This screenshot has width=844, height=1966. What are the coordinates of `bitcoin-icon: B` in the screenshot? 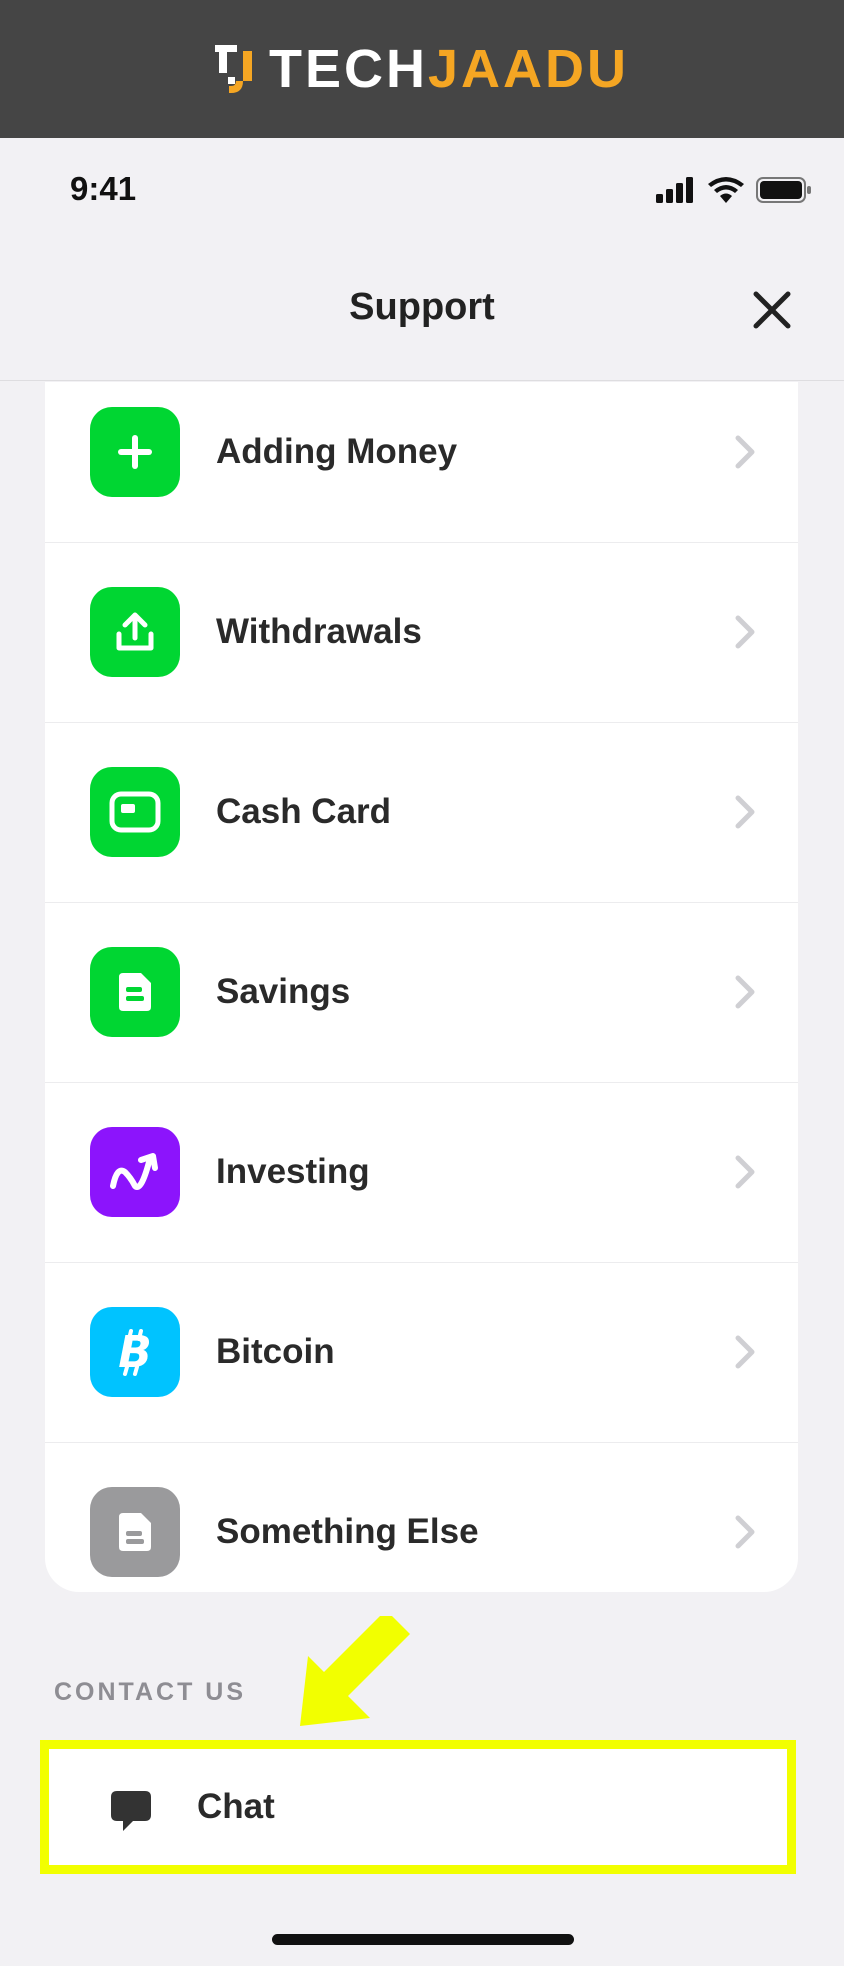 It's located at (135, 1352).